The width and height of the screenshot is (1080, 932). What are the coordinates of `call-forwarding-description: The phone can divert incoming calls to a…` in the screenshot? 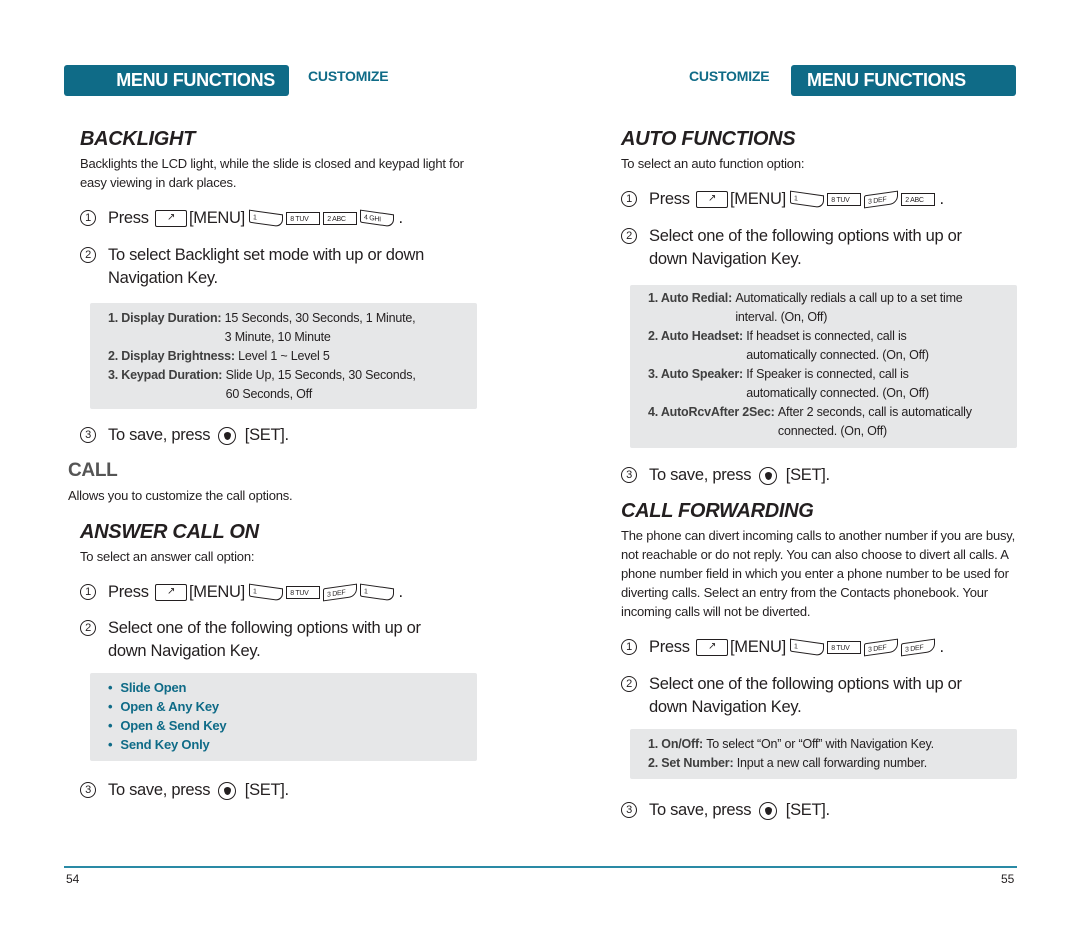 It's located at (818, 573).